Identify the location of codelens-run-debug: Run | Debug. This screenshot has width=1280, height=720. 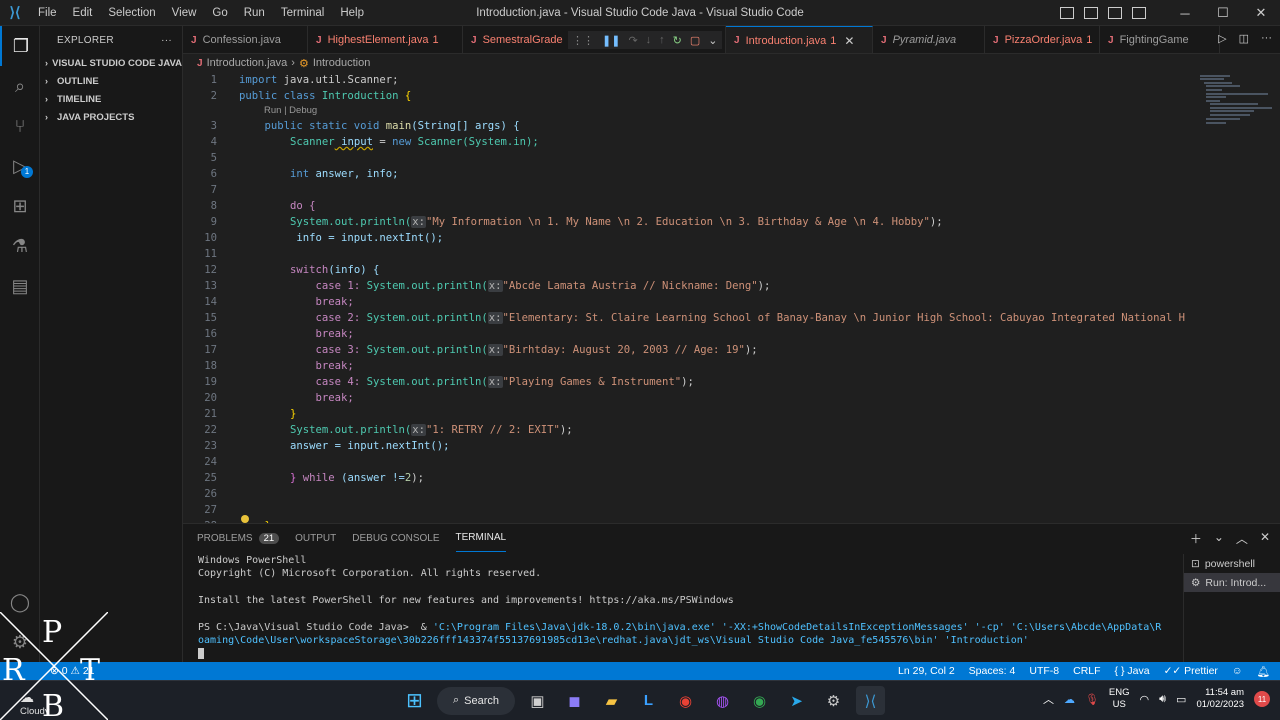
(290, 110).